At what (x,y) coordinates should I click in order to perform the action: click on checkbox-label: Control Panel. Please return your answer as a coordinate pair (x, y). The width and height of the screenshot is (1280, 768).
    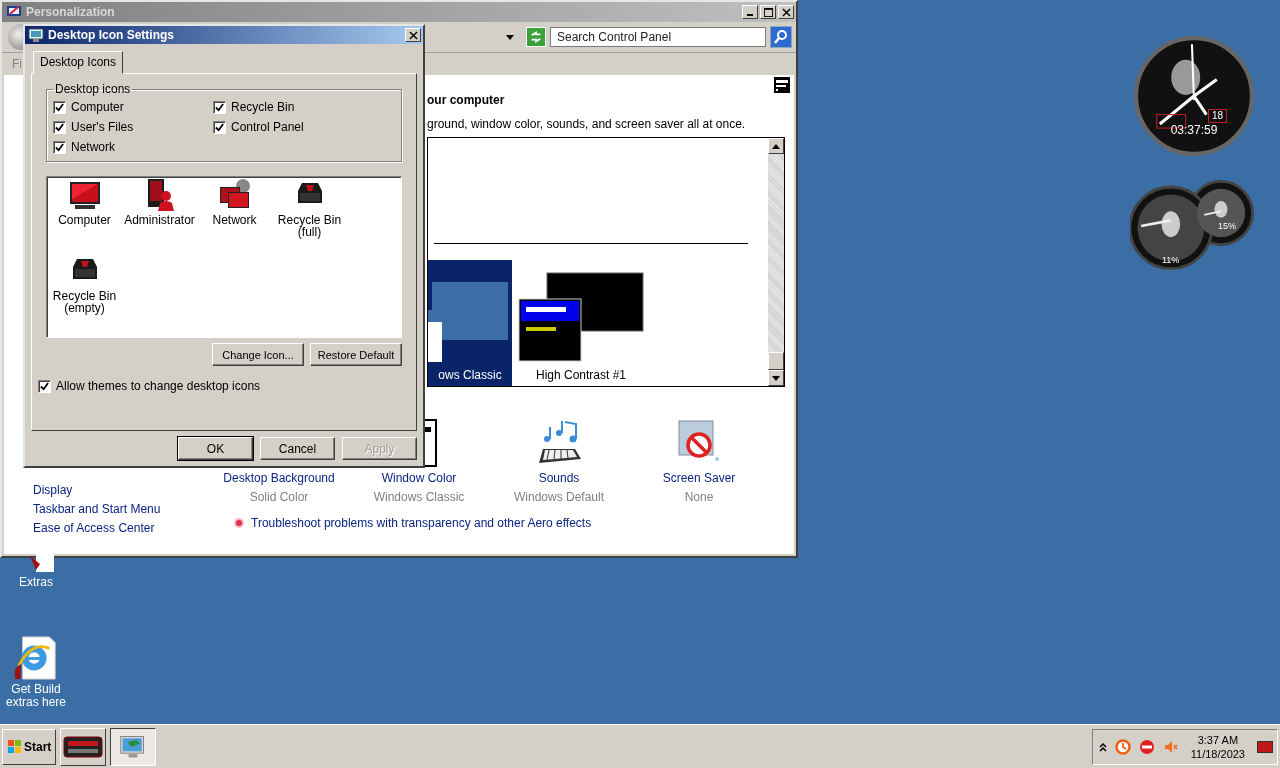
    Looking at the image, I should click on (267, 127).